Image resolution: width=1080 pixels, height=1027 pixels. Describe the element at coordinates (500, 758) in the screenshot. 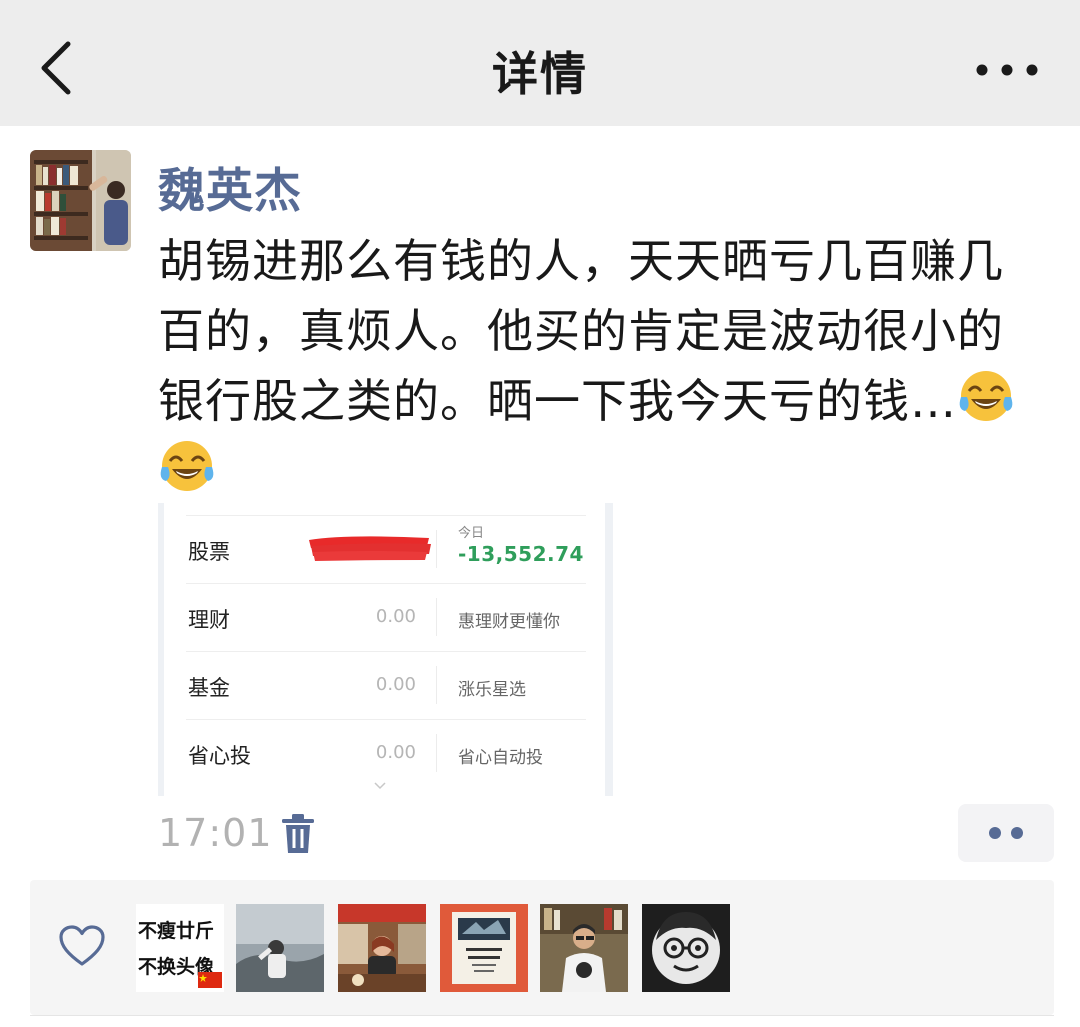

I see `asset-desc: 省心自动投` at that location.